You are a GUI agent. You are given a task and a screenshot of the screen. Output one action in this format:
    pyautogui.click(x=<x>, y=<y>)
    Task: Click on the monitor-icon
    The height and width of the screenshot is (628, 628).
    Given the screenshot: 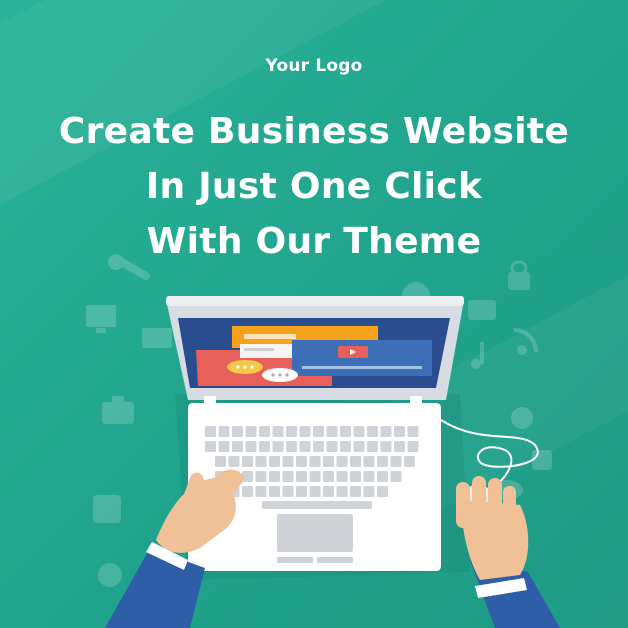 What is the action you would take?
    pyautogui.click(x=101, y=319)
    